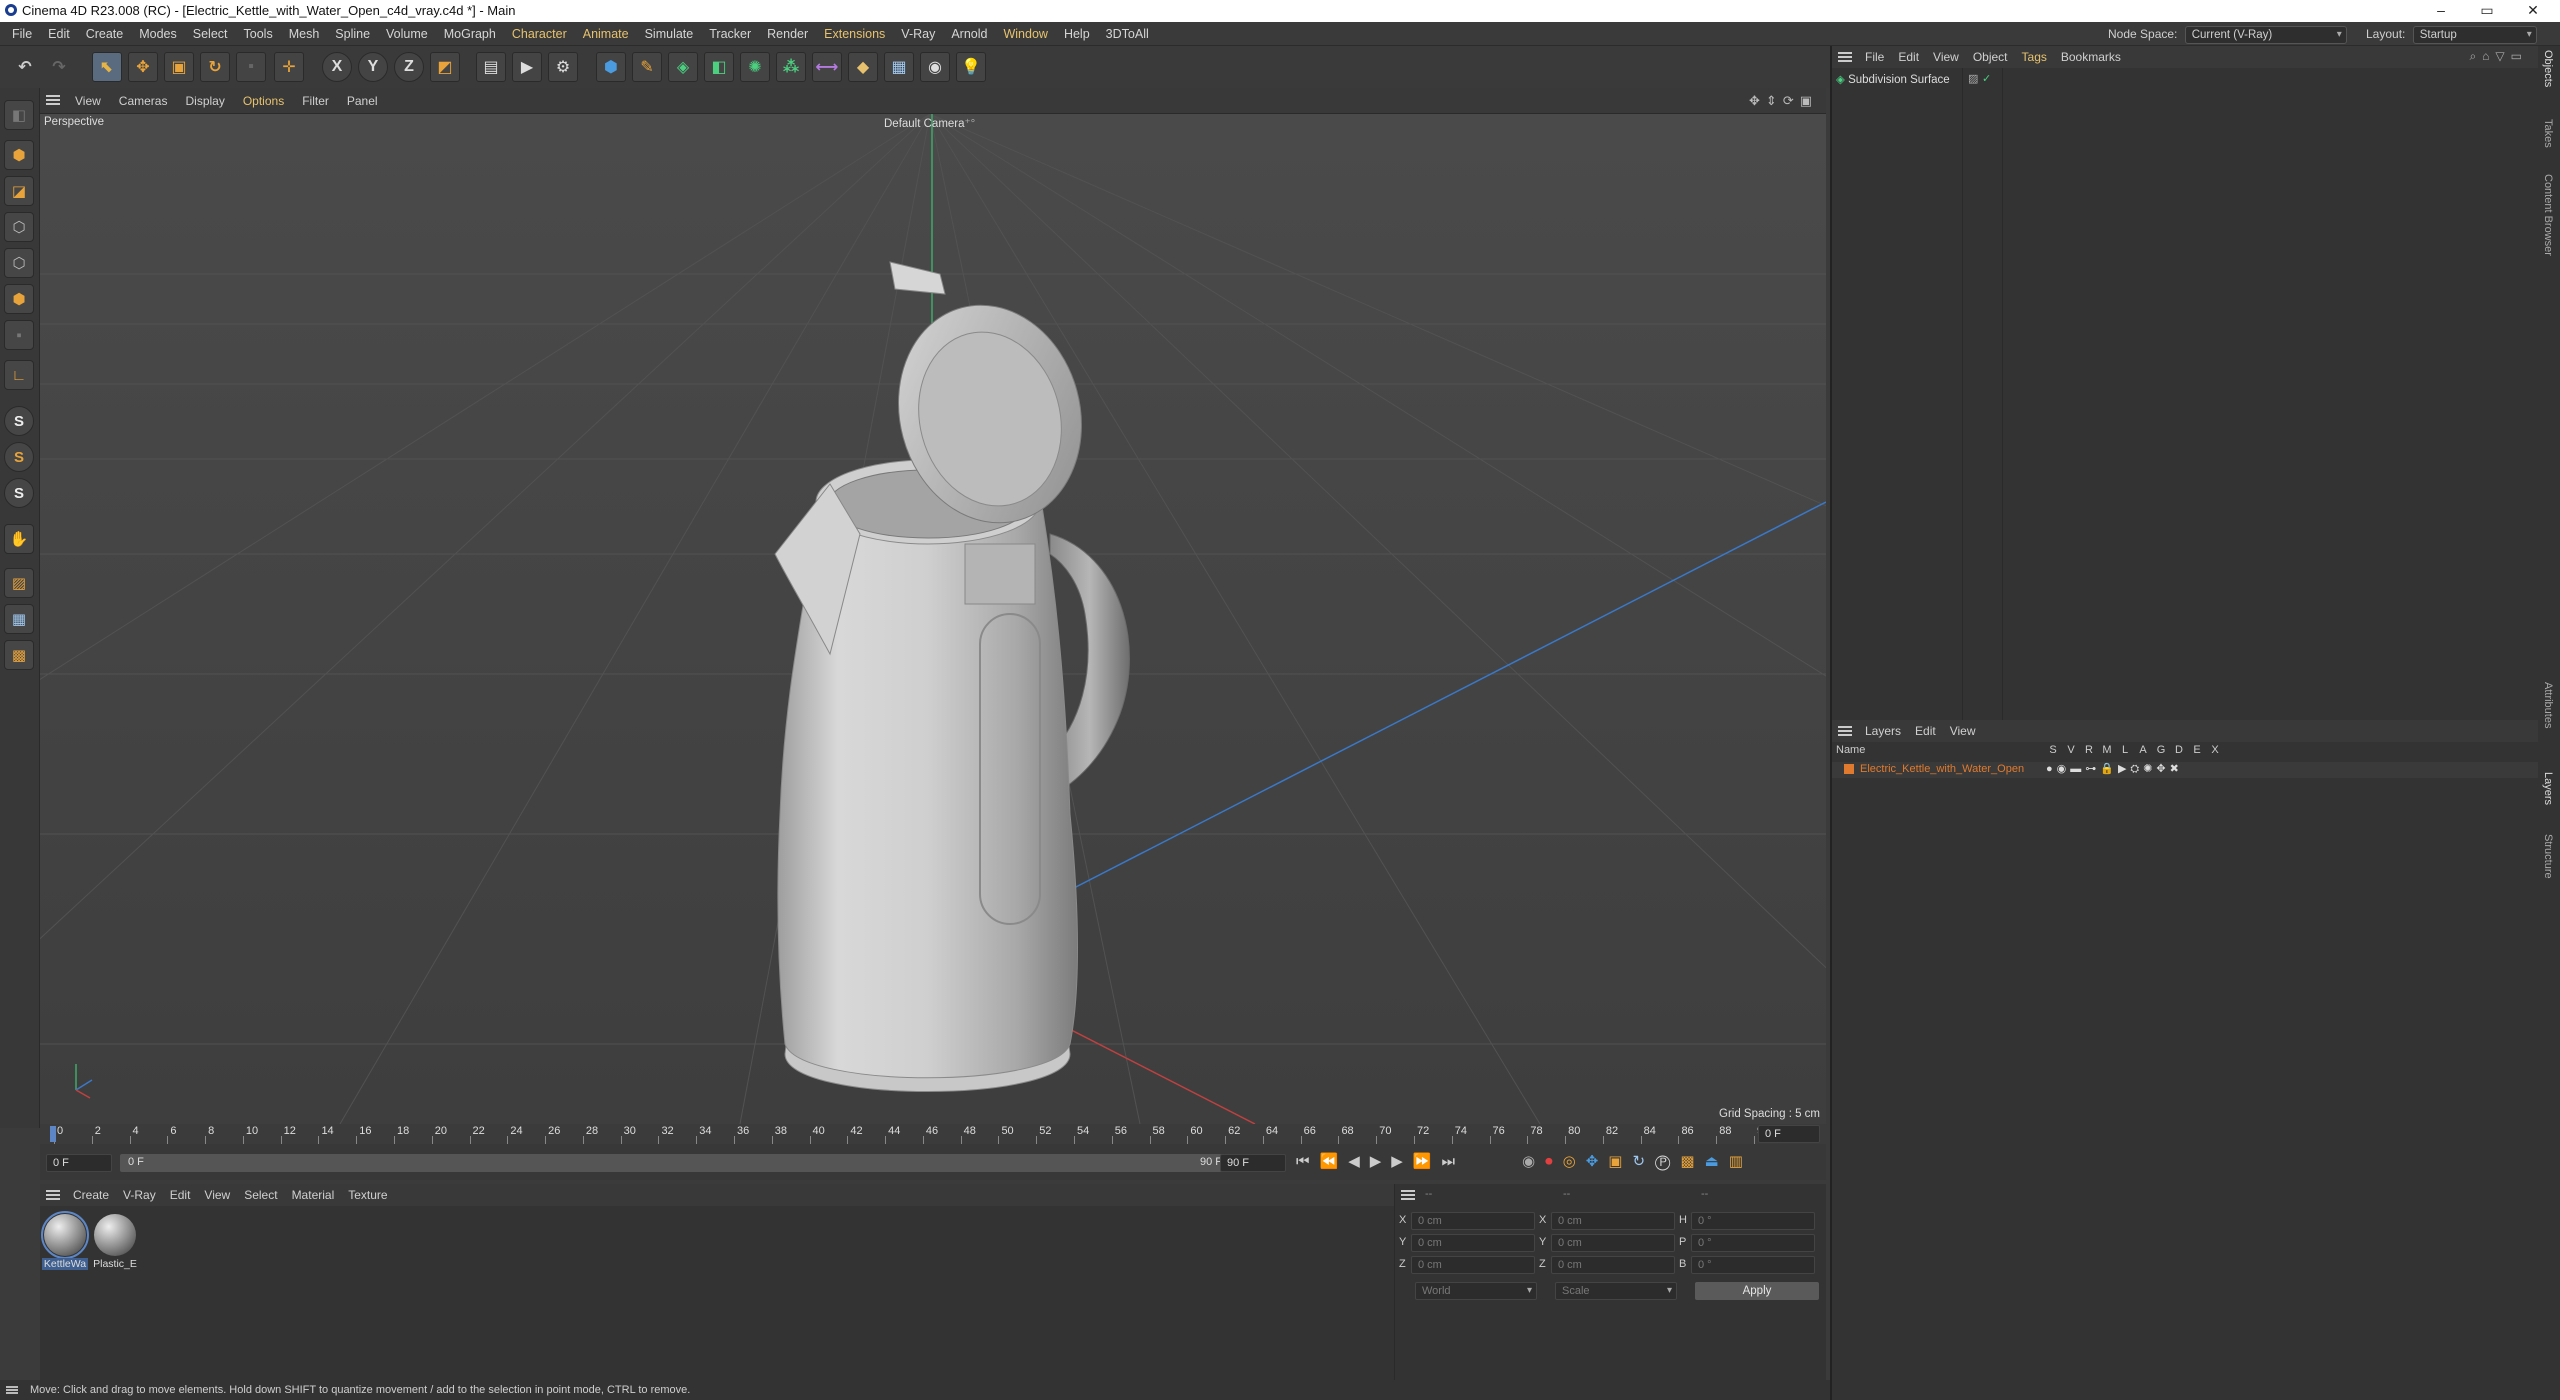 This screenshot has width=2560, height=1400. What do you see at coordinates (2215, 750) in the screenshot?
I see `layer-flag-header: X` at bounding box center [2215, 750].